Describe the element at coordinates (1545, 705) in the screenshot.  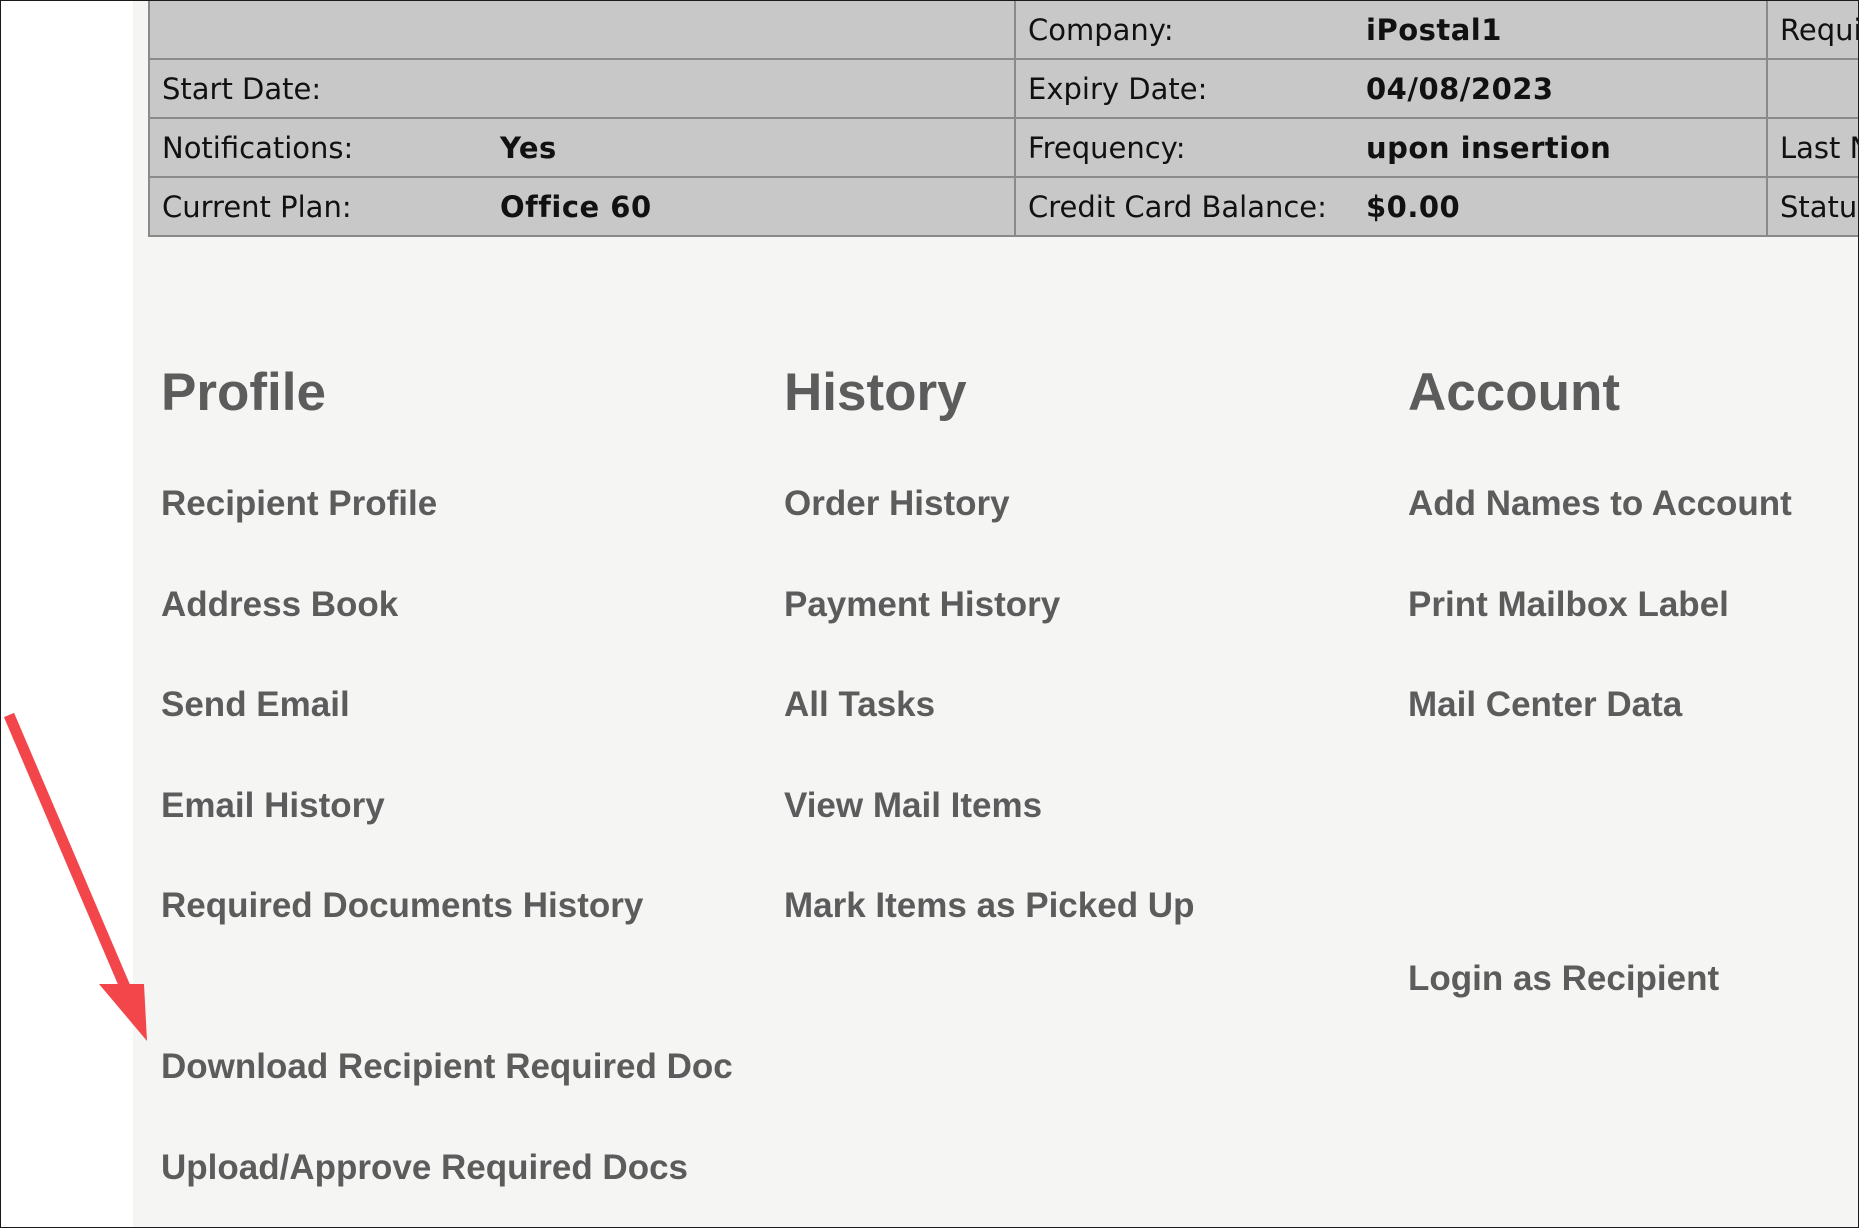
I see `mail-center-data-link: Mail Center Data` at that location.